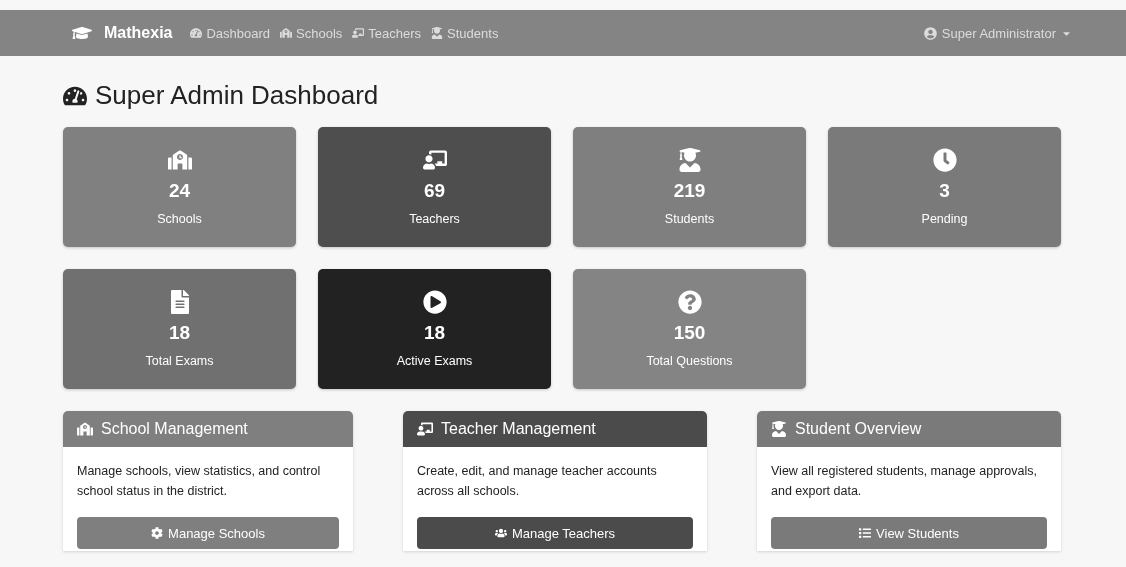 Image resolution: width=1126 pixels, height=567 pixels. What do you see at coordinates (563, 95) in the screenshot?
I see `page-title: Super Admin Dashboard` at bounding box center [563, 95].